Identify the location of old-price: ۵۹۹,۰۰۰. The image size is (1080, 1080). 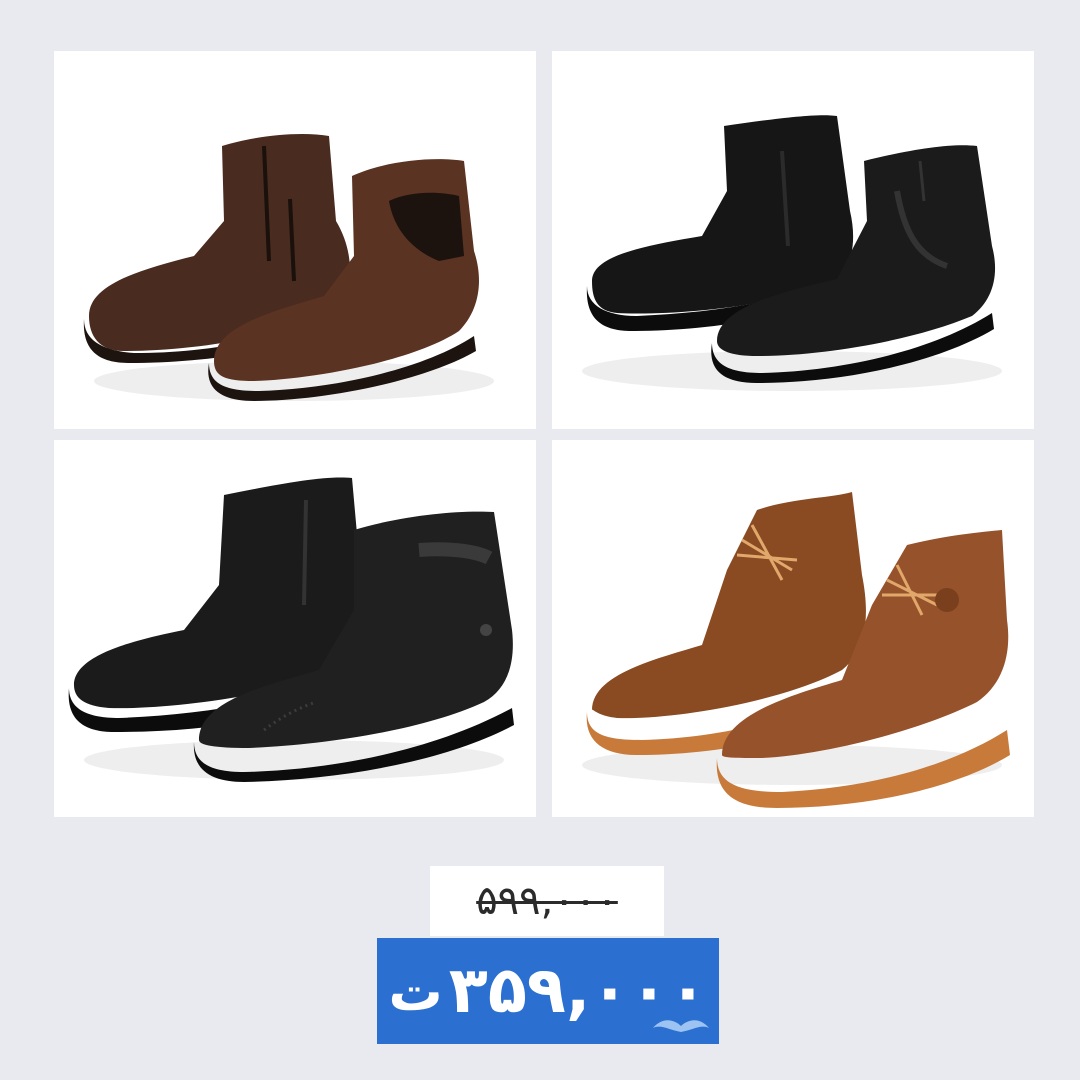
(547, 901).